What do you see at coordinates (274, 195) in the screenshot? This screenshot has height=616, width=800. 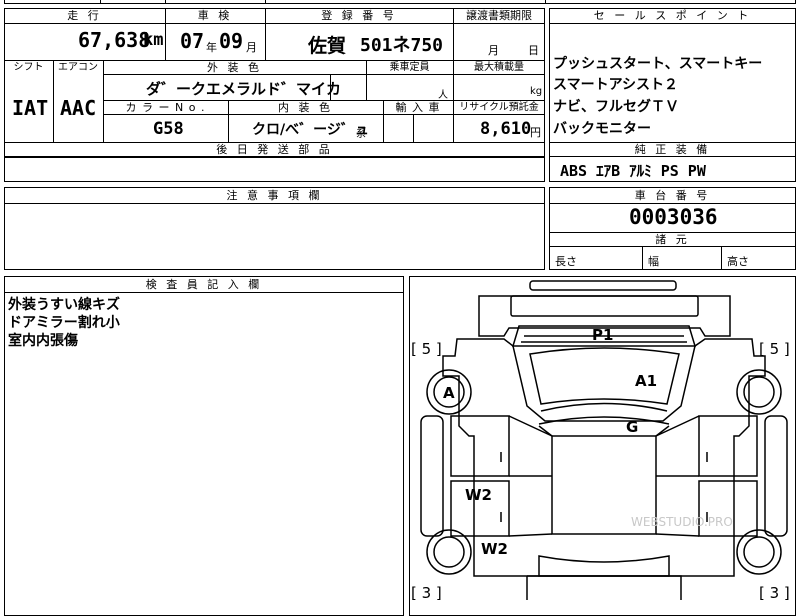 I see `notes-header: 注 意 事 項 欄` at bounding box center [274, 195].